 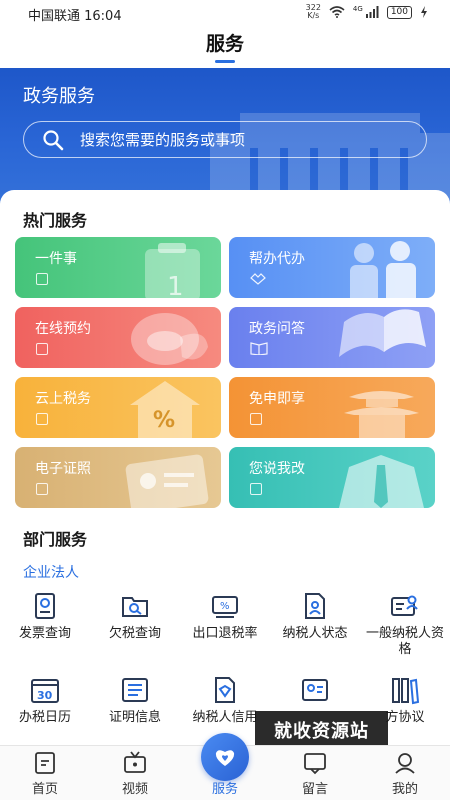 What do you see at coordinates (53, 139) in the screenshot?
I see `search-icon` at bounding box center [53, 139].